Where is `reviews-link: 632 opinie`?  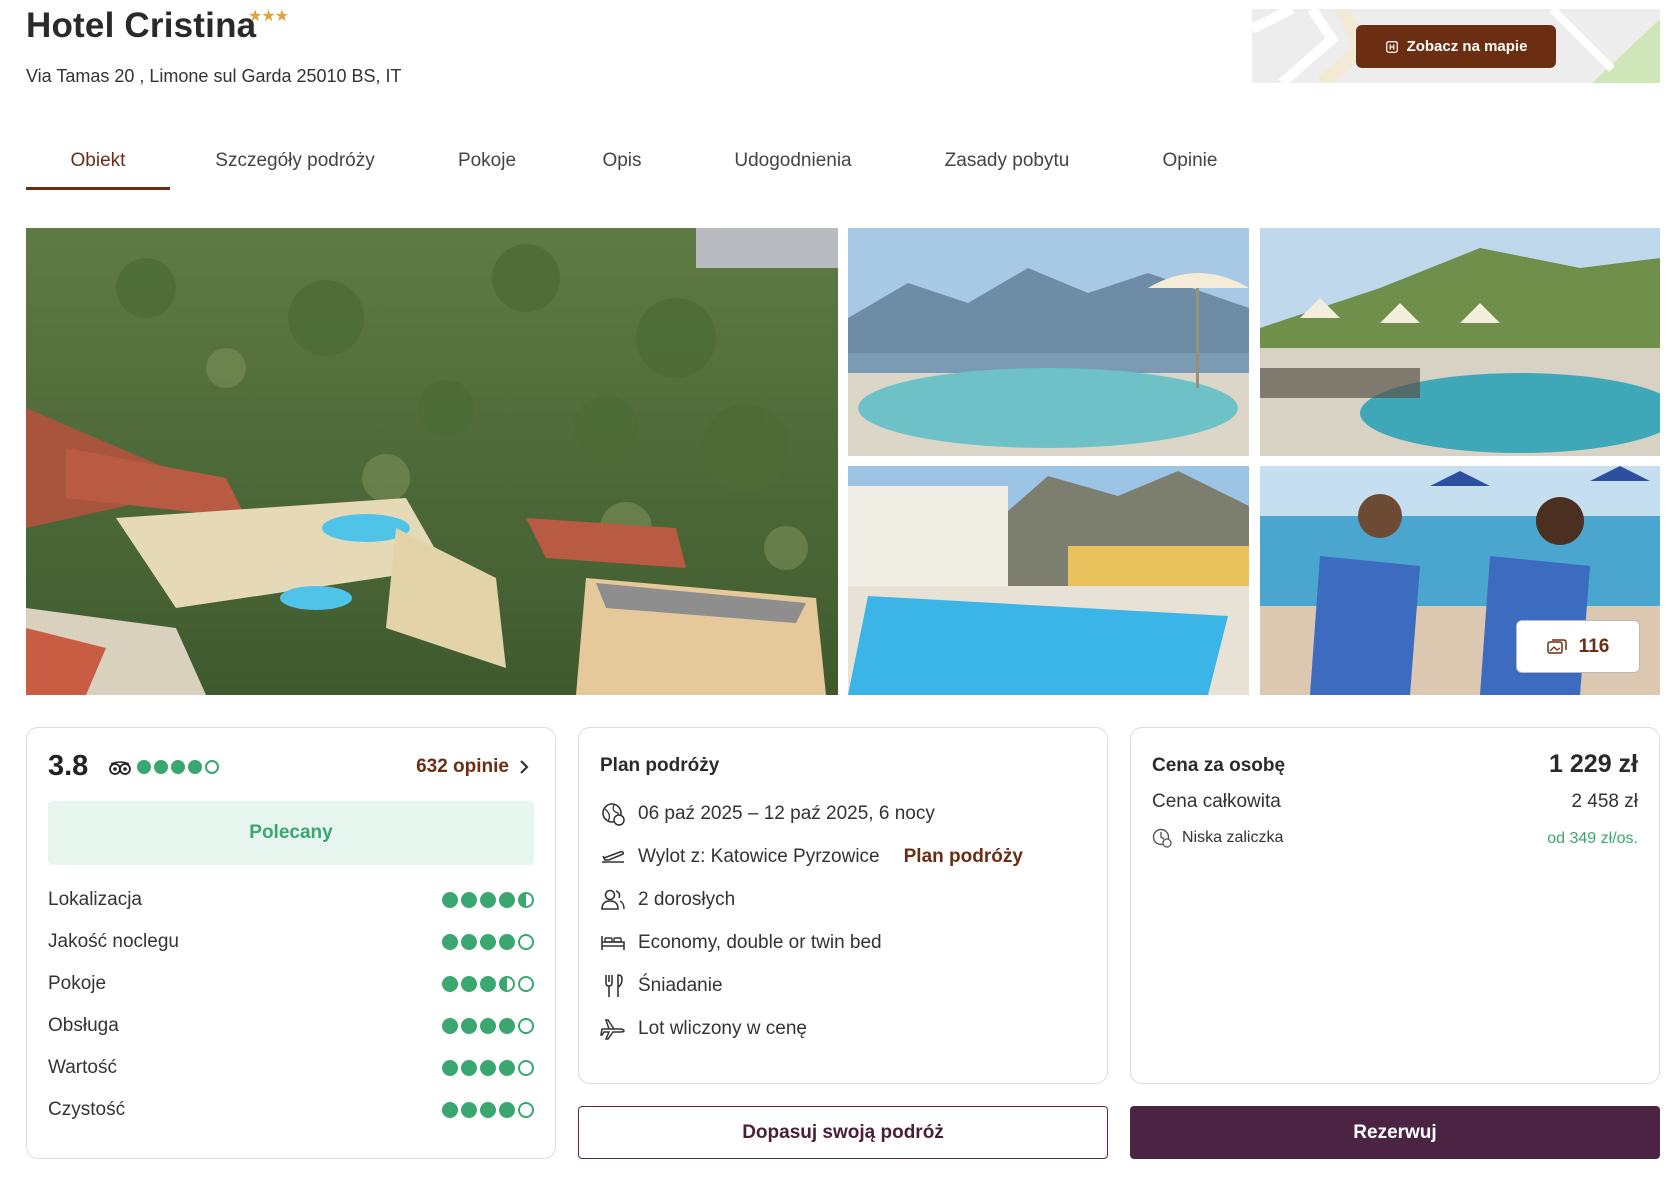
reviews-link: 632 opinie is located at coordinates (472, 767).